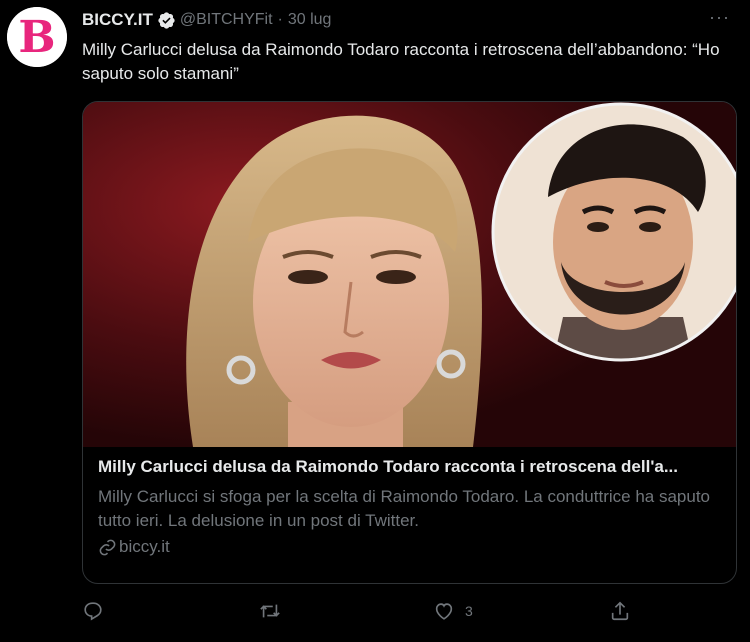 The image size is (750, 642). Describe the element at coordinates (144, 546) in the screenshot. I see `card-domain-label: biccy.it` at that location.